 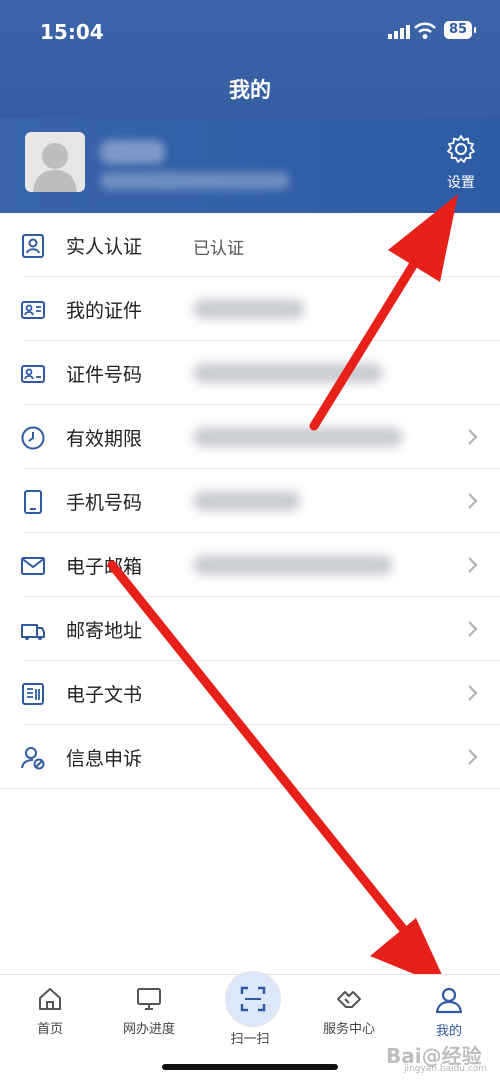 I want to click on list-item-validity-period: 有效期限, so click(x=250, y=437).